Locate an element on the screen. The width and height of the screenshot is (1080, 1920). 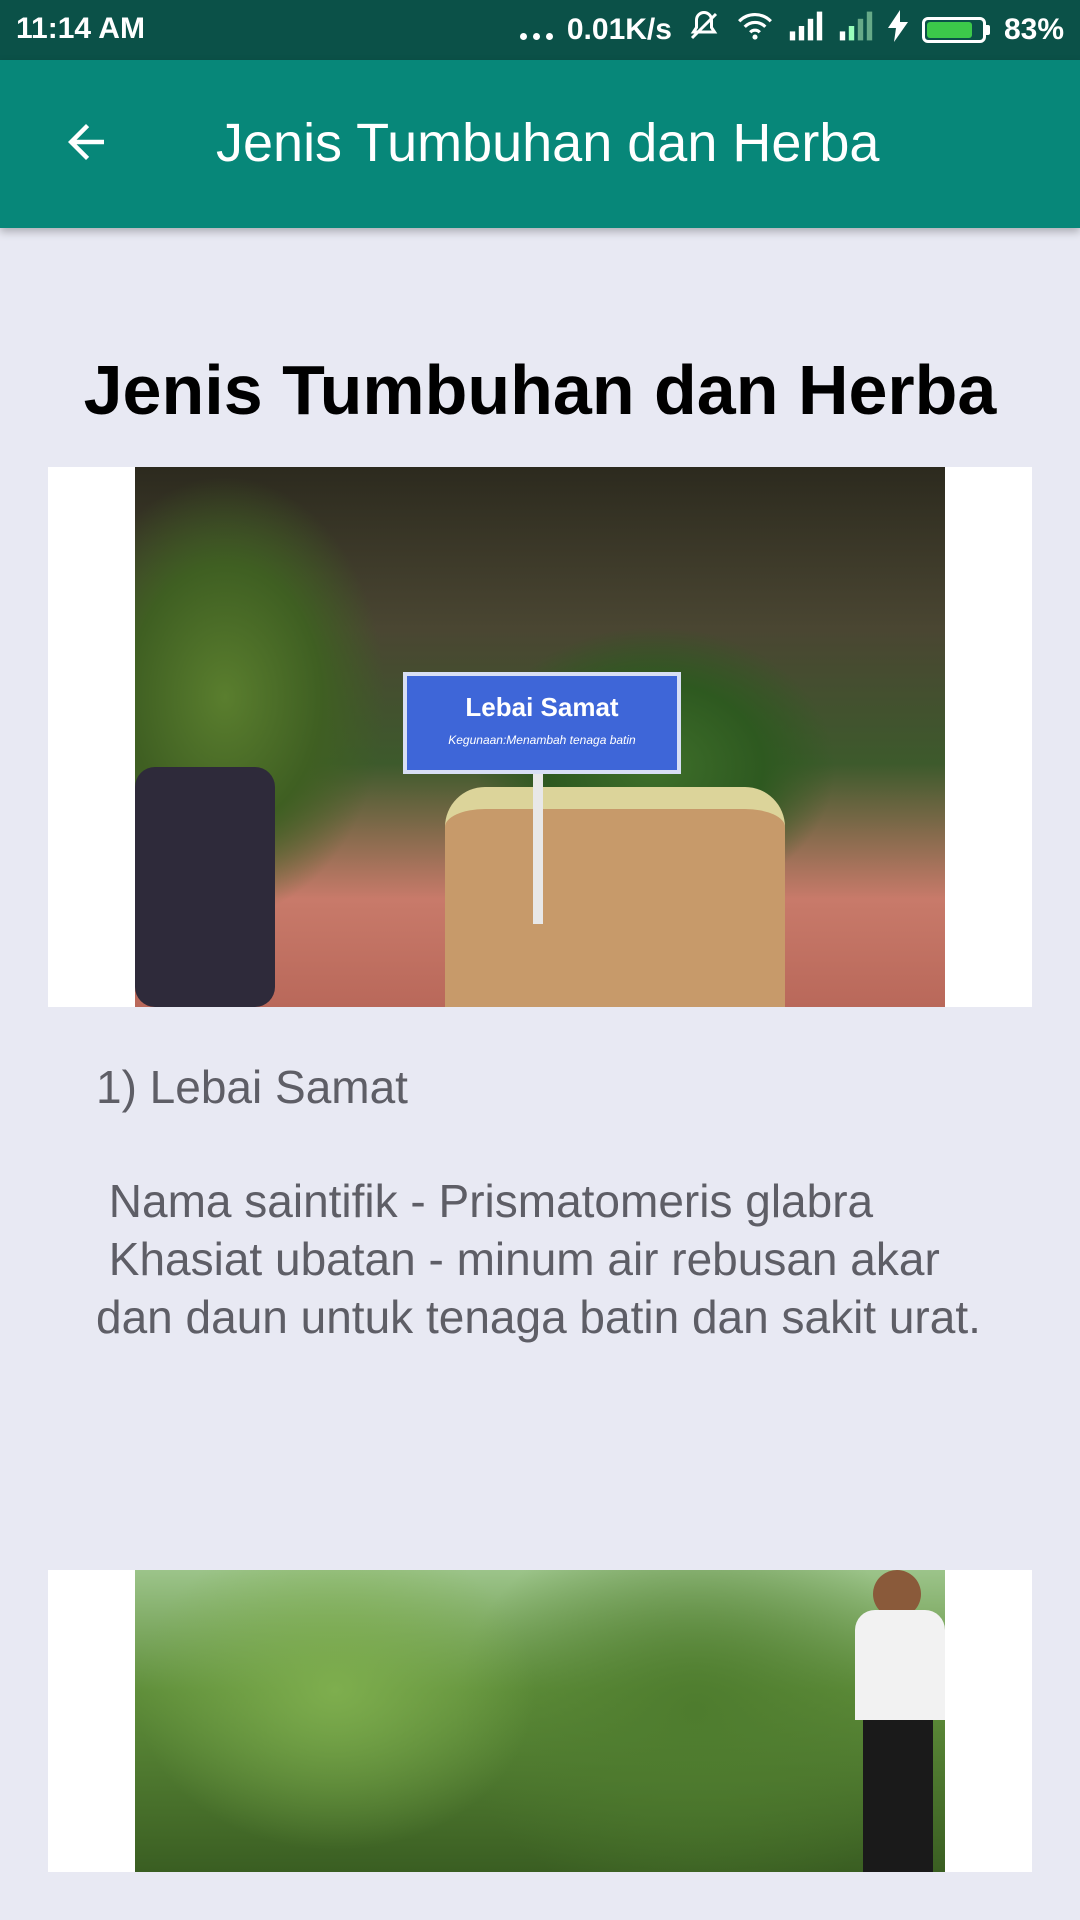
charging-icon is located at coordinates (897, 30).